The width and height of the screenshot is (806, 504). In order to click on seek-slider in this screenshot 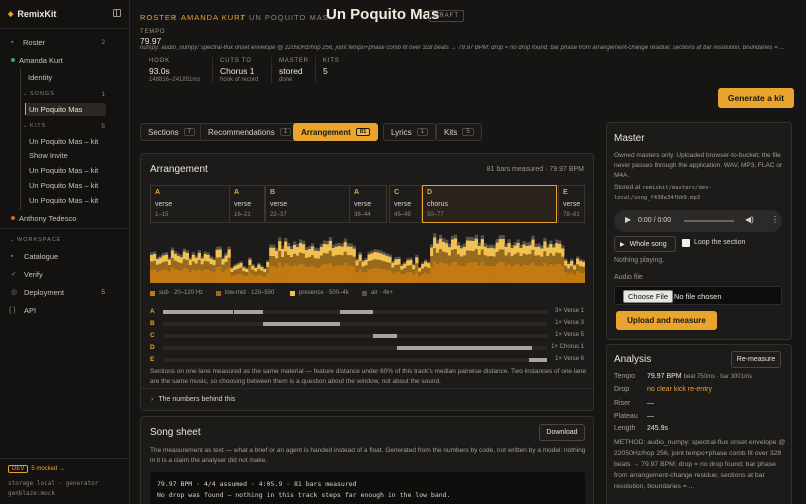, I will do `click(709, 221)`.